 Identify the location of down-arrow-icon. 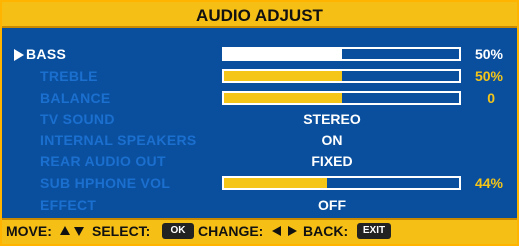
(79, 231).